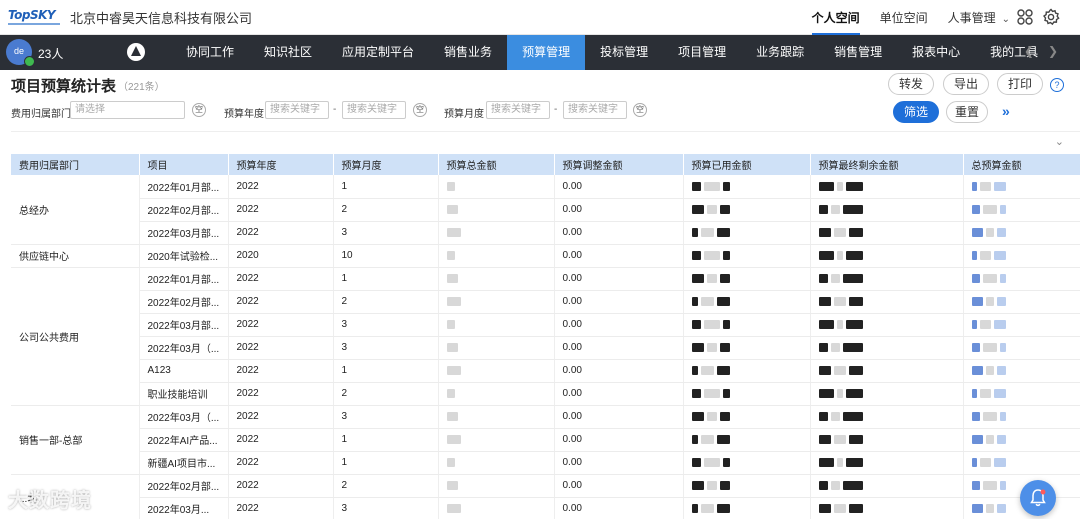  What do you see at coordinates (20, 53) in the screenshot?
I see `avatar: de` at bounding box center [20, 53].